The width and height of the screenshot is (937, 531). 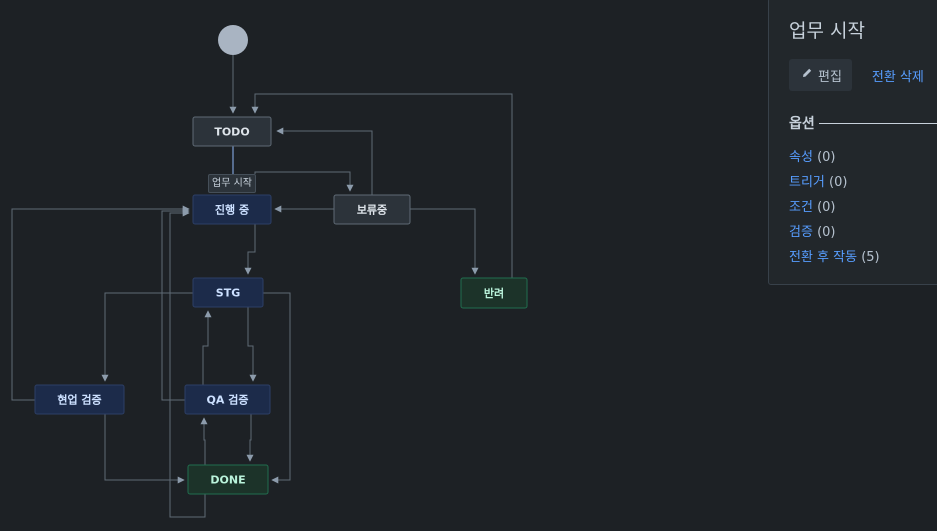 I want to click on options-divider, so click(x=877, y=123).